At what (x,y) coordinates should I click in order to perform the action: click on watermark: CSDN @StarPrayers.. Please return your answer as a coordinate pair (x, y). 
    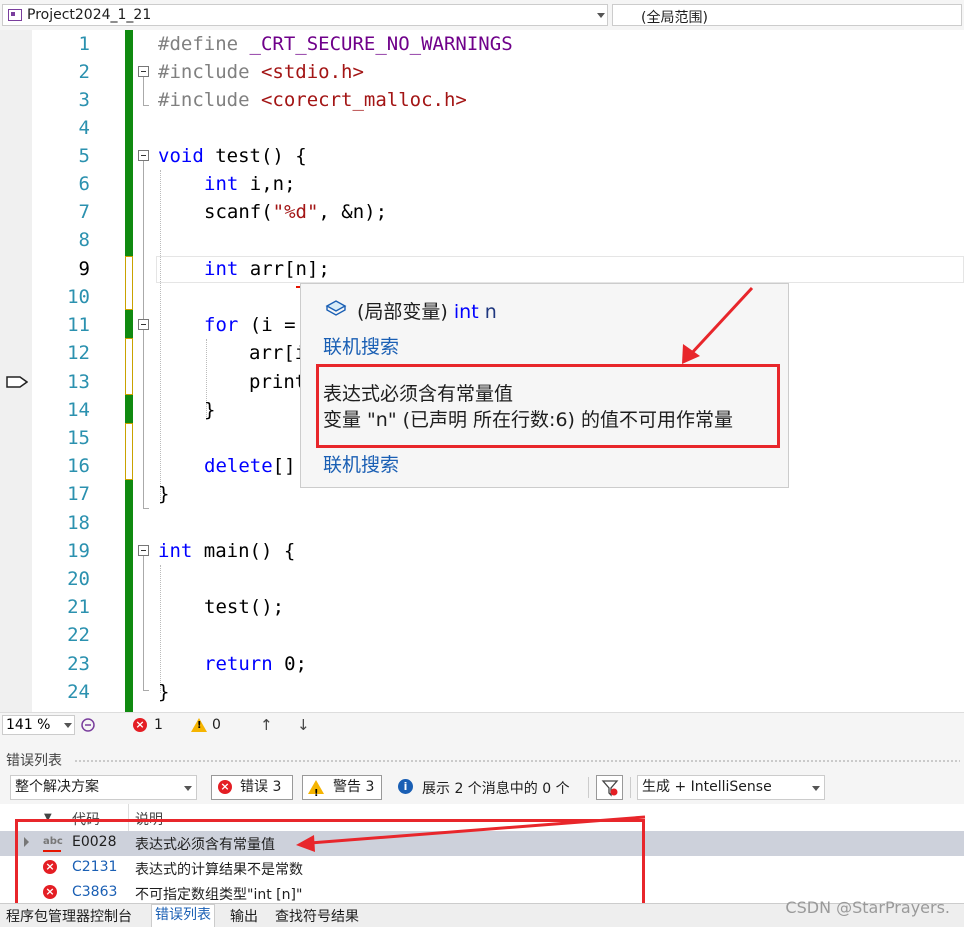
    Looking at the image, I should click on (867, 907).